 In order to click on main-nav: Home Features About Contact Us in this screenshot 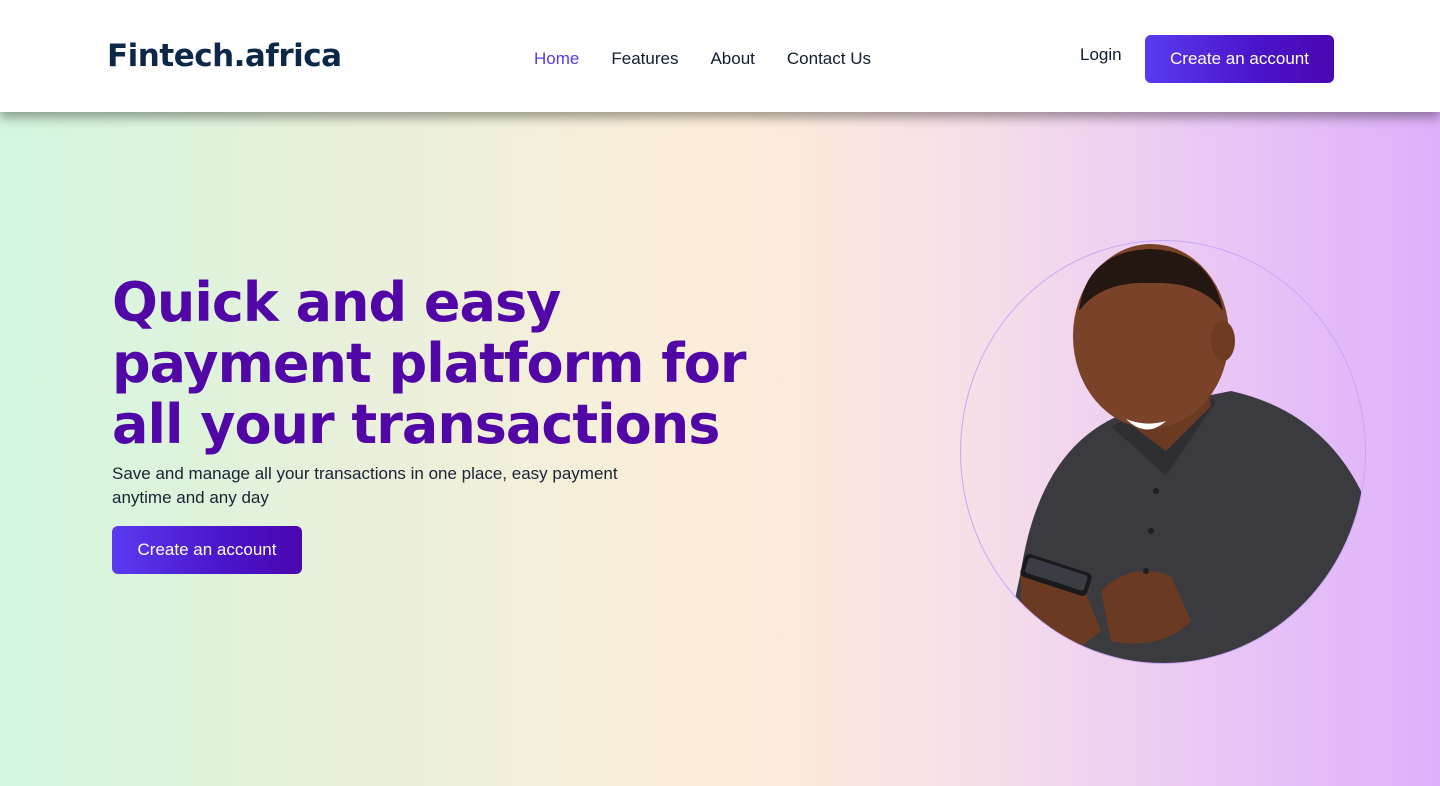, I will do `click(702, 59)`.